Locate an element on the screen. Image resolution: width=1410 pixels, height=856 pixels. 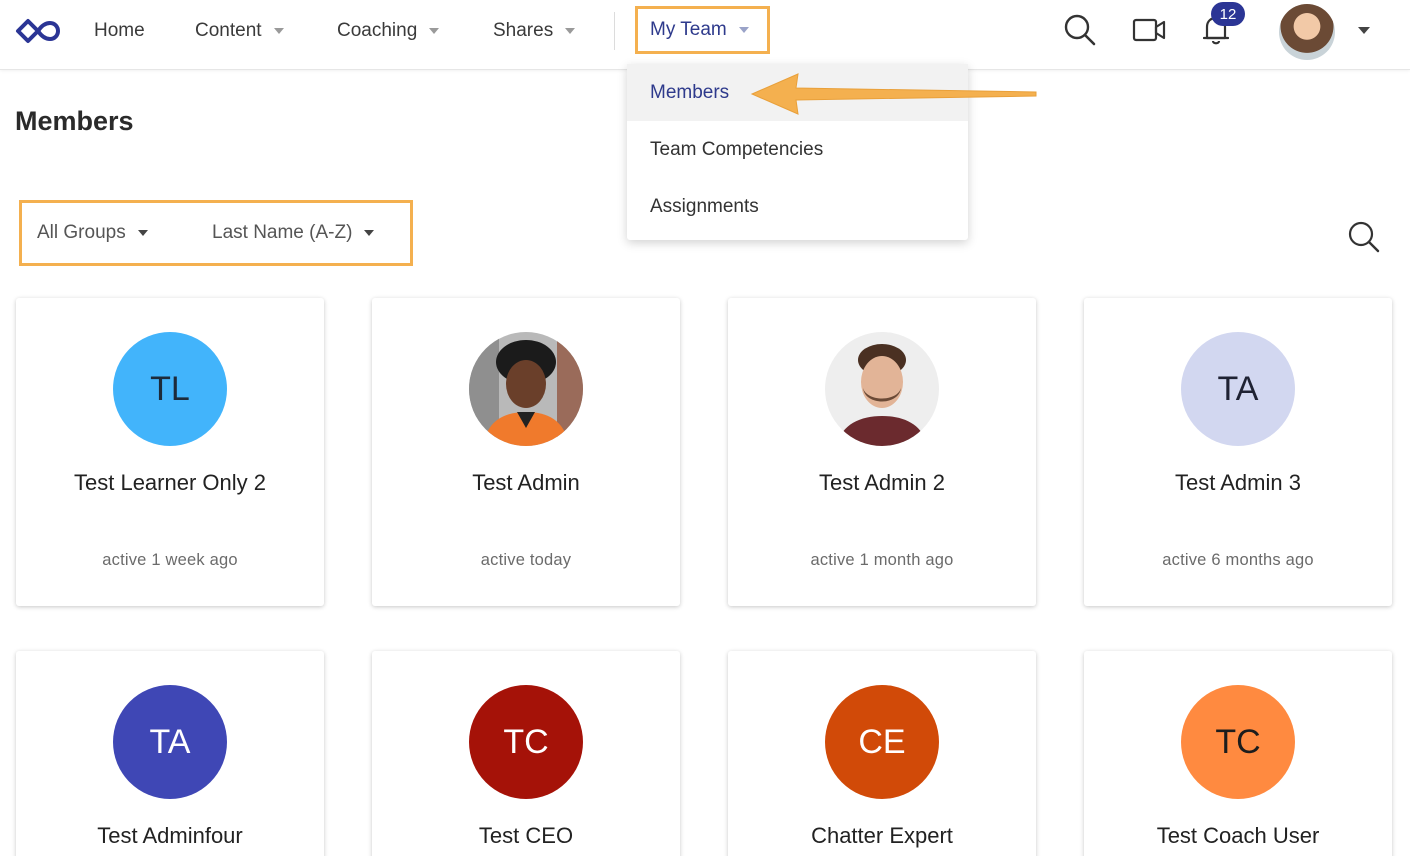
nav-shares: Shares is located at coordinates (534, 31).